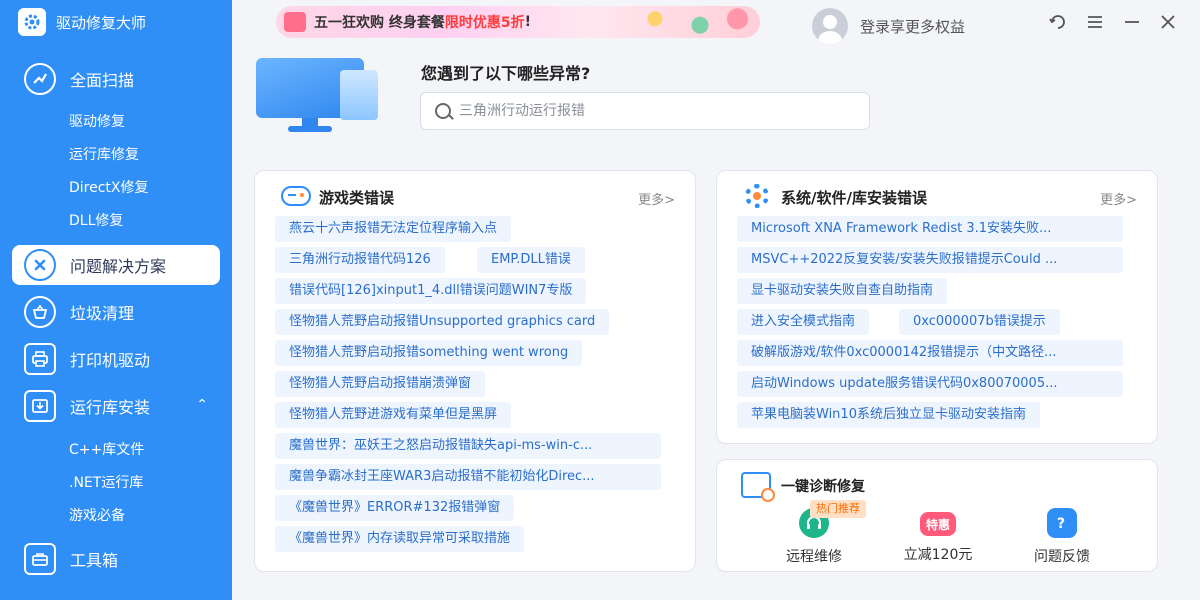 The height and width of the screenshot is (600, 1200). I want to click on sidebar-item-printer: 打印机驱动, so click(116, 359).